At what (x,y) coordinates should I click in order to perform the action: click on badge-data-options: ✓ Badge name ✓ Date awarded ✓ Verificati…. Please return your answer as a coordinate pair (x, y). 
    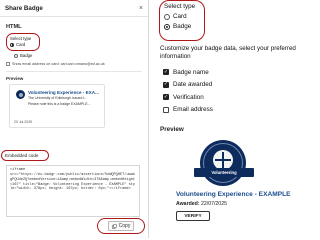
    Looking at the image, I should click on (188, 91).